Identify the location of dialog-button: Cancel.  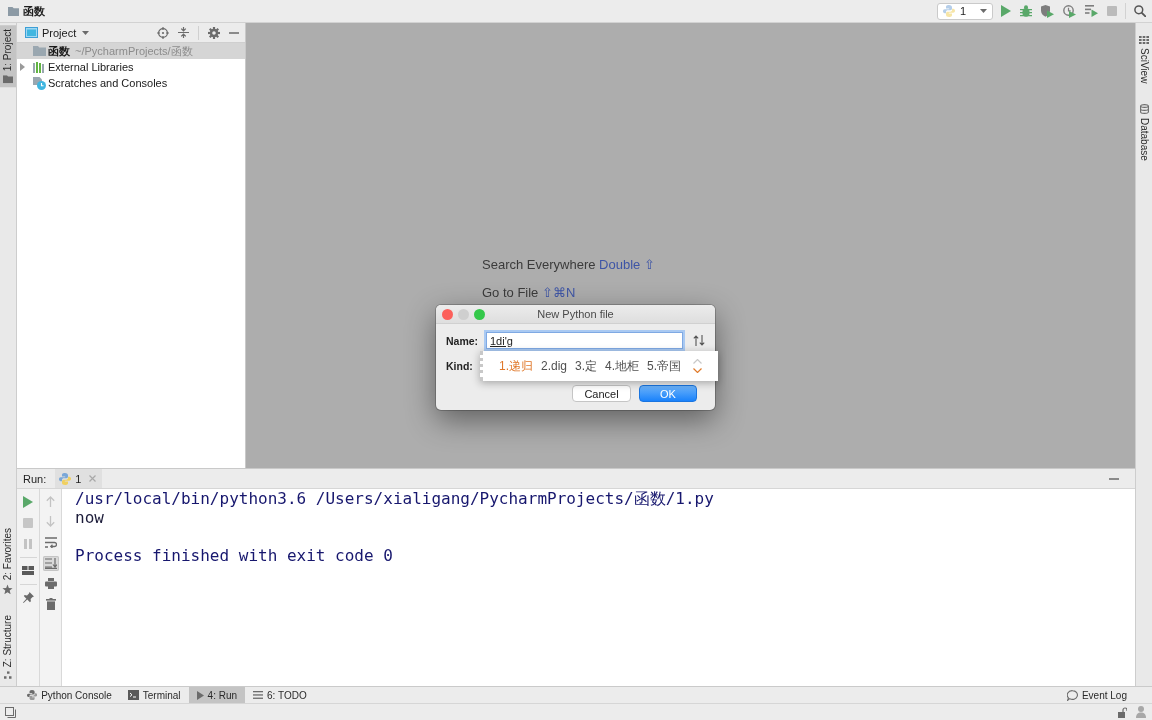
(601, 393).